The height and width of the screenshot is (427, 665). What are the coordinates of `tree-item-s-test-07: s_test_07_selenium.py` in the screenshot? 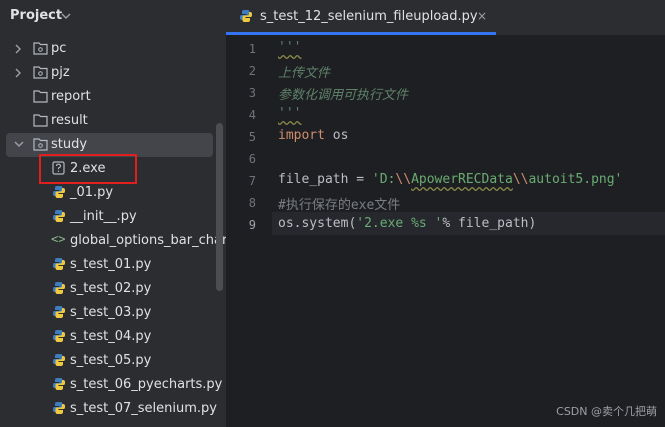 It's located at (113, 409).